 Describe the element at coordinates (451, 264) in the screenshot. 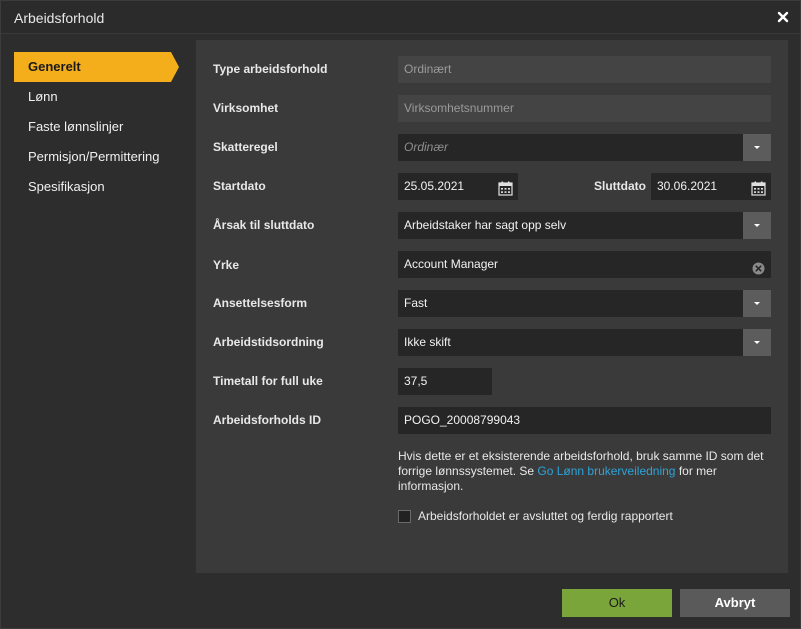

I see `yrke-value: Account Manager` at that location.